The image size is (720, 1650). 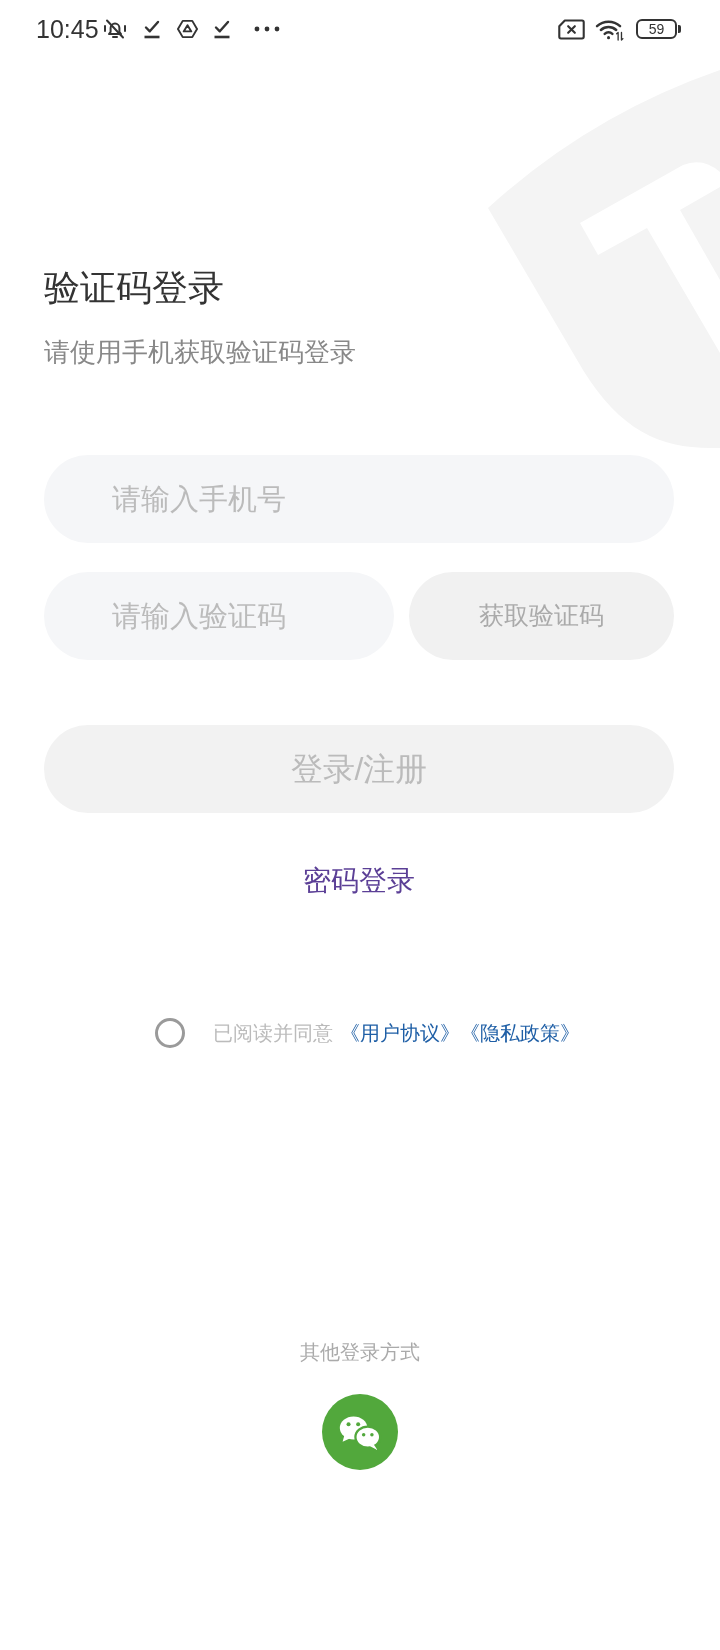 What do you see at coordinates (273, 1033) in the screenshot?
I see `agreement-text: 已阅读并同意` at bounding box center [273, 1033].